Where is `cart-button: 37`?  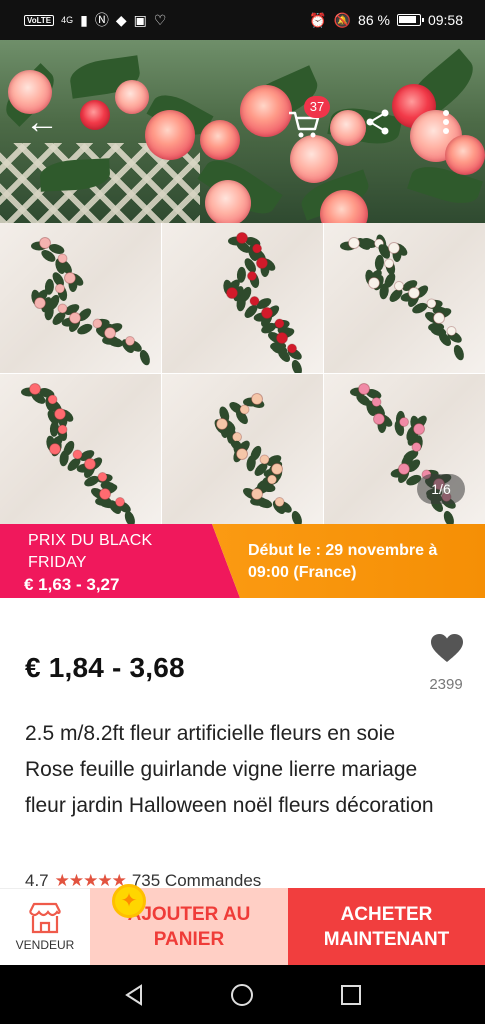
cart-button: 37 is located at coordinates (304, 123).